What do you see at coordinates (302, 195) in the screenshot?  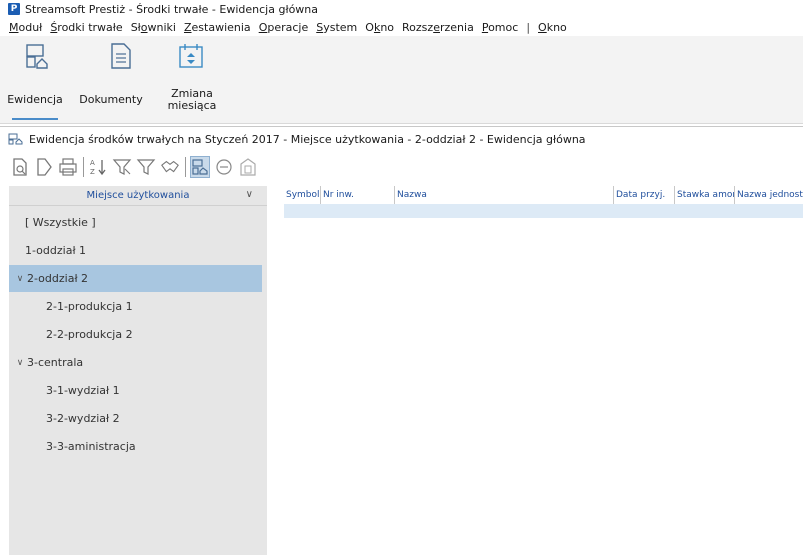 I see `column-header-symbol: Symbol` at bounding box center [302, 195].